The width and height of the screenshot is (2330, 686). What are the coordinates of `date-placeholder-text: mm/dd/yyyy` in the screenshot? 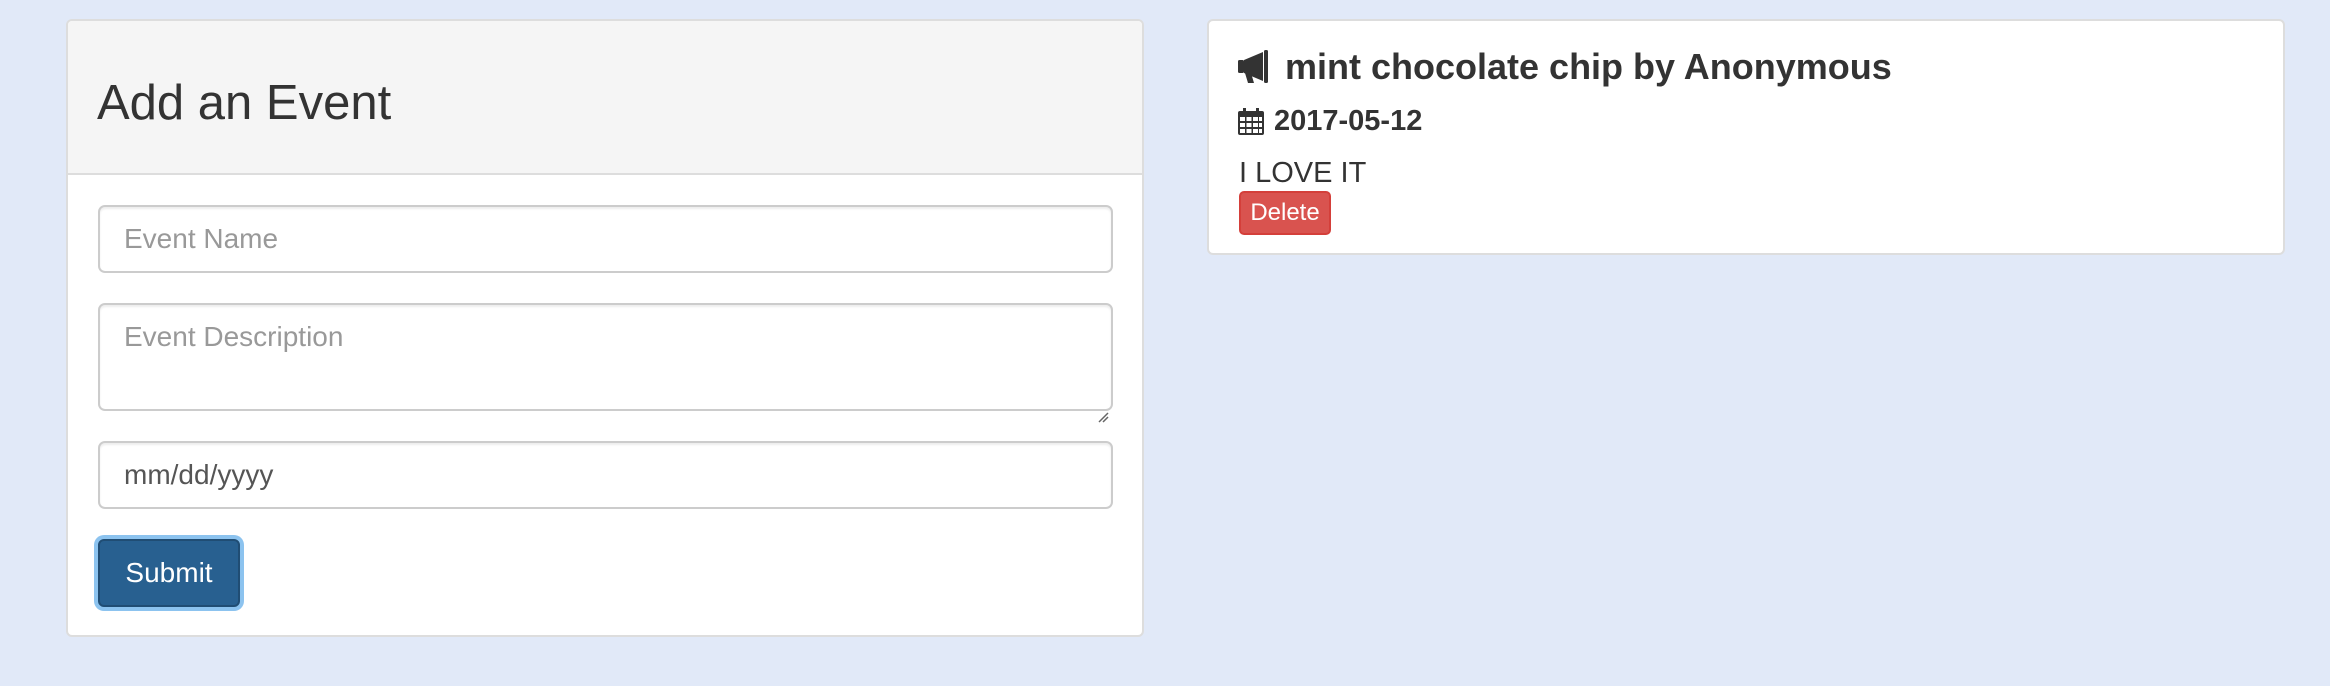 It's located at (199, 474).